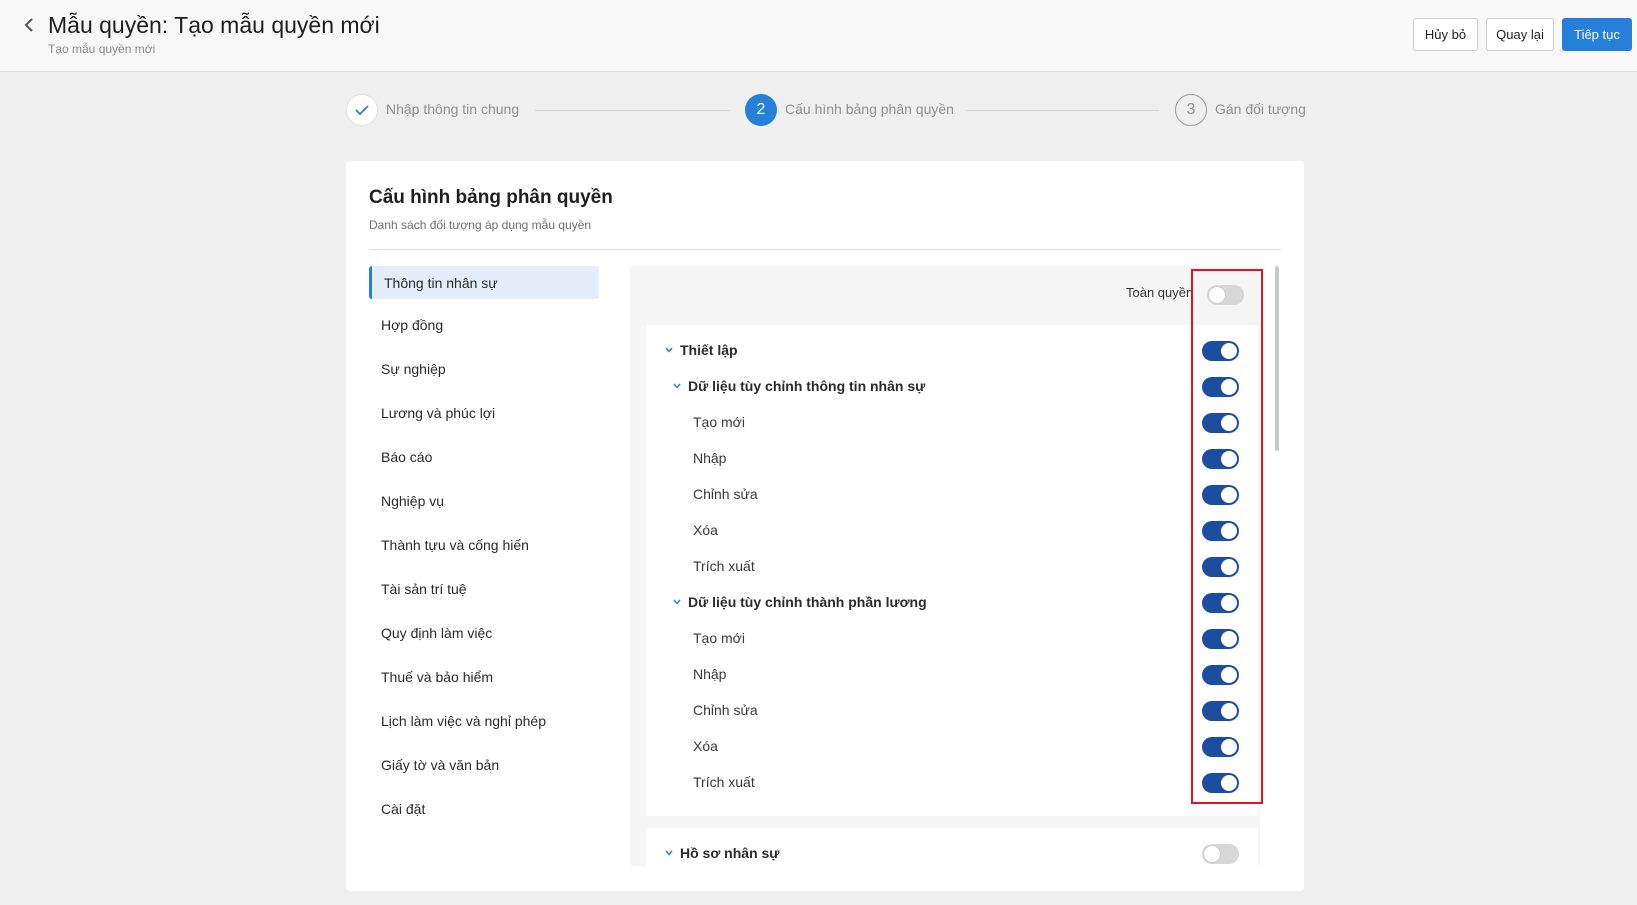 The image size is (1637, 905). I want to click on page-subtitle: Tạo mẫu quyền mới, so click(102, 49).